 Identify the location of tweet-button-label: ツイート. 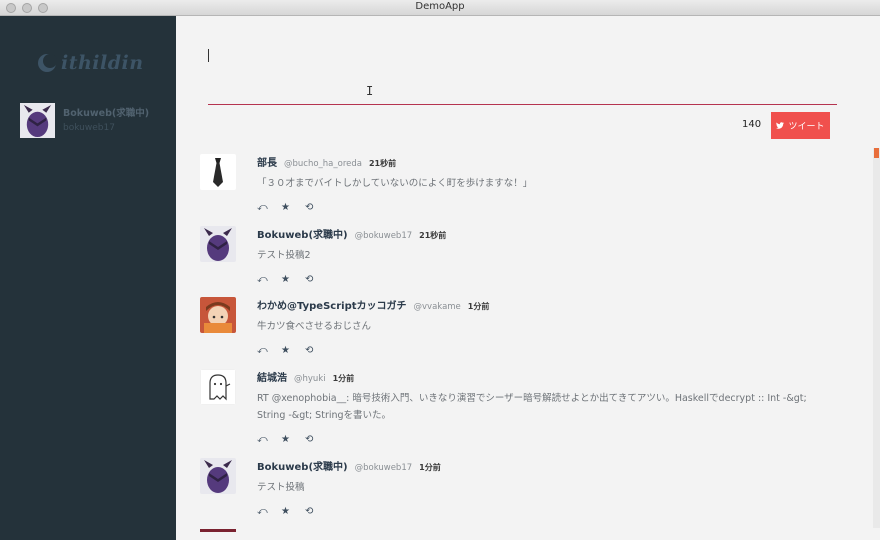
(806, 127).